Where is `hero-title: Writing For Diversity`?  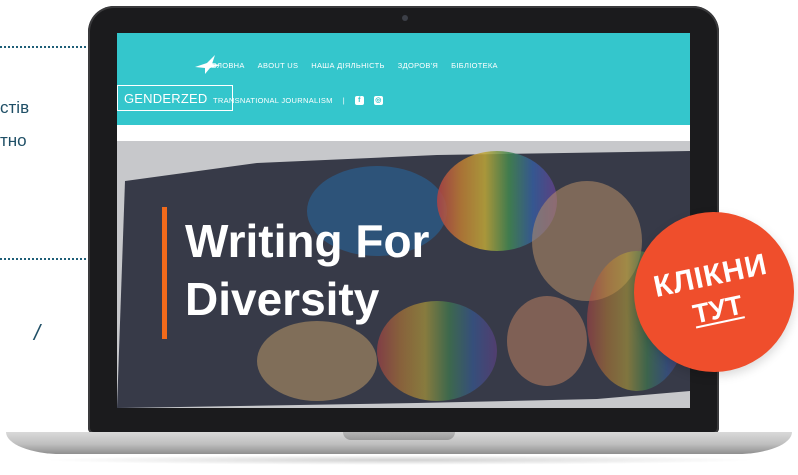 hero-title: Writing For Diversity is located at coordinates (307, 270).